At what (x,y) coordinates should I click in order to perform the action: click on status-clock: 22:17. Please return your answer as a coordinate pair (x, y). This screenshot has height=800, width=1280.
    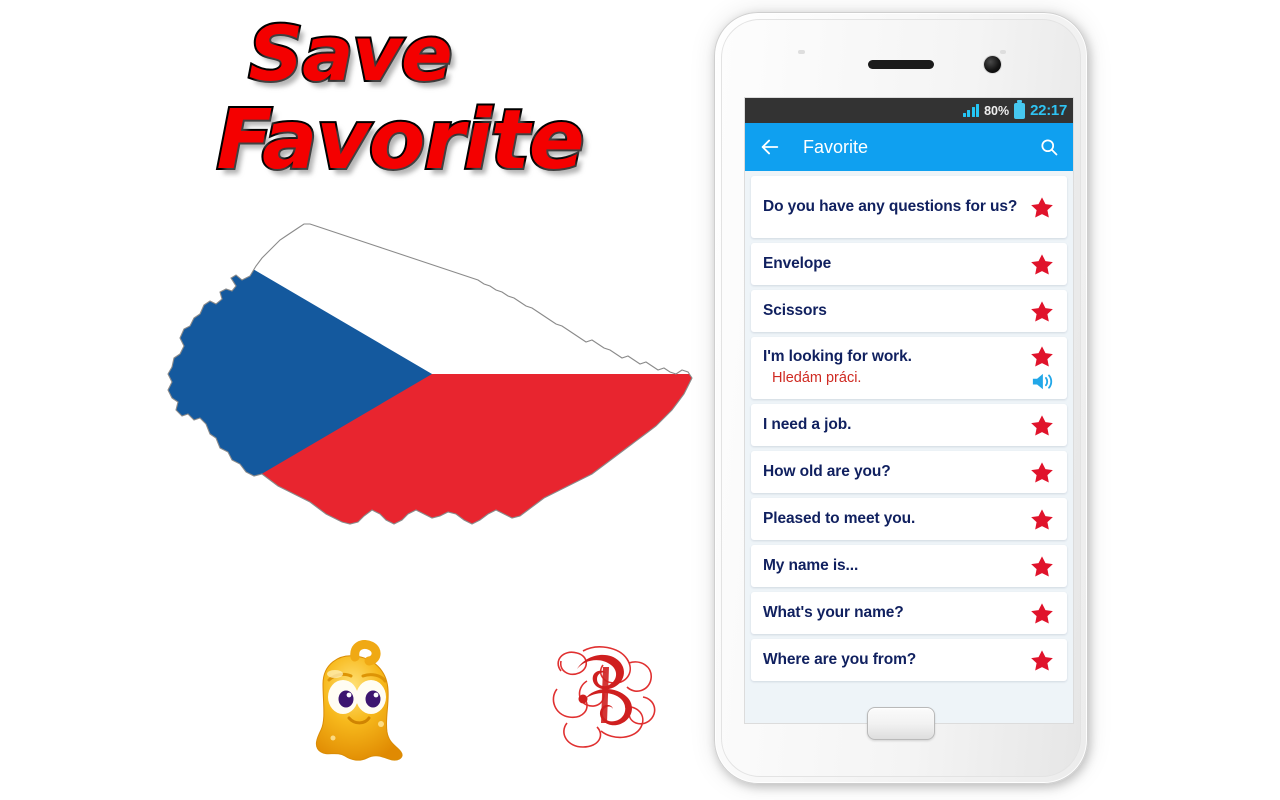
    Looking at the image, I should click on (1048, 110).